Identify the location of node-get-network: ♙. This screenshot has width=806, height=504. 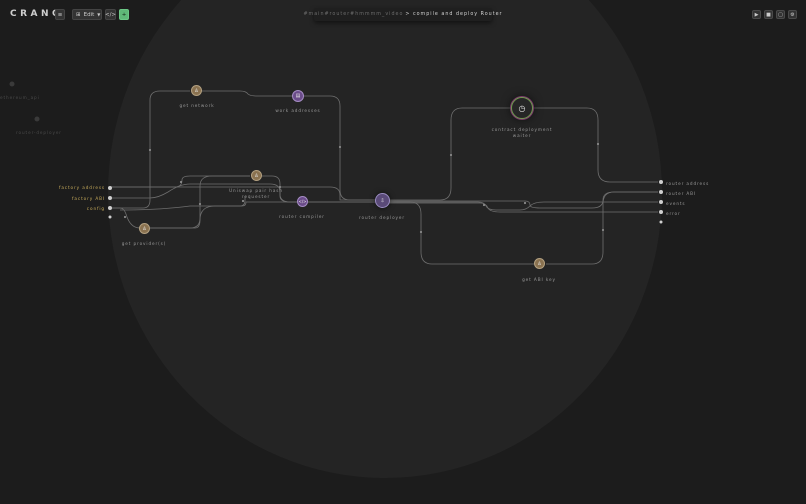
(196, 90).